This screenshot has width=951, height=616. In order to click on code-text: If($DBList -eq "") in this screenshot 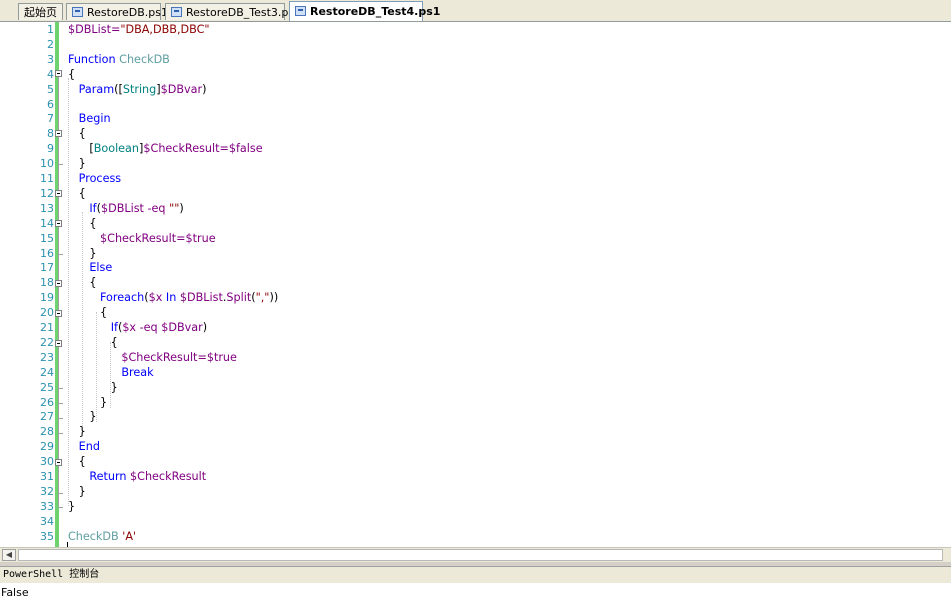, I will do `click(136, 208)`.